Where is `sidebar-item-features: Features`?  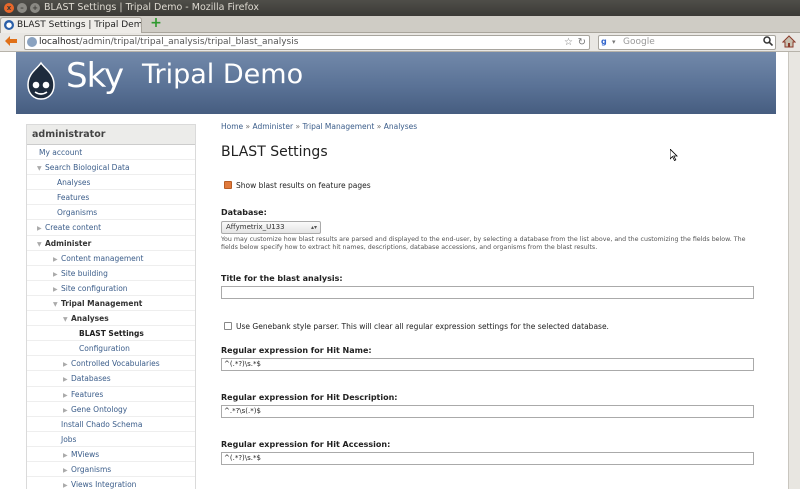 sidebar-item-features: Features is located at coordinates (111, 198).